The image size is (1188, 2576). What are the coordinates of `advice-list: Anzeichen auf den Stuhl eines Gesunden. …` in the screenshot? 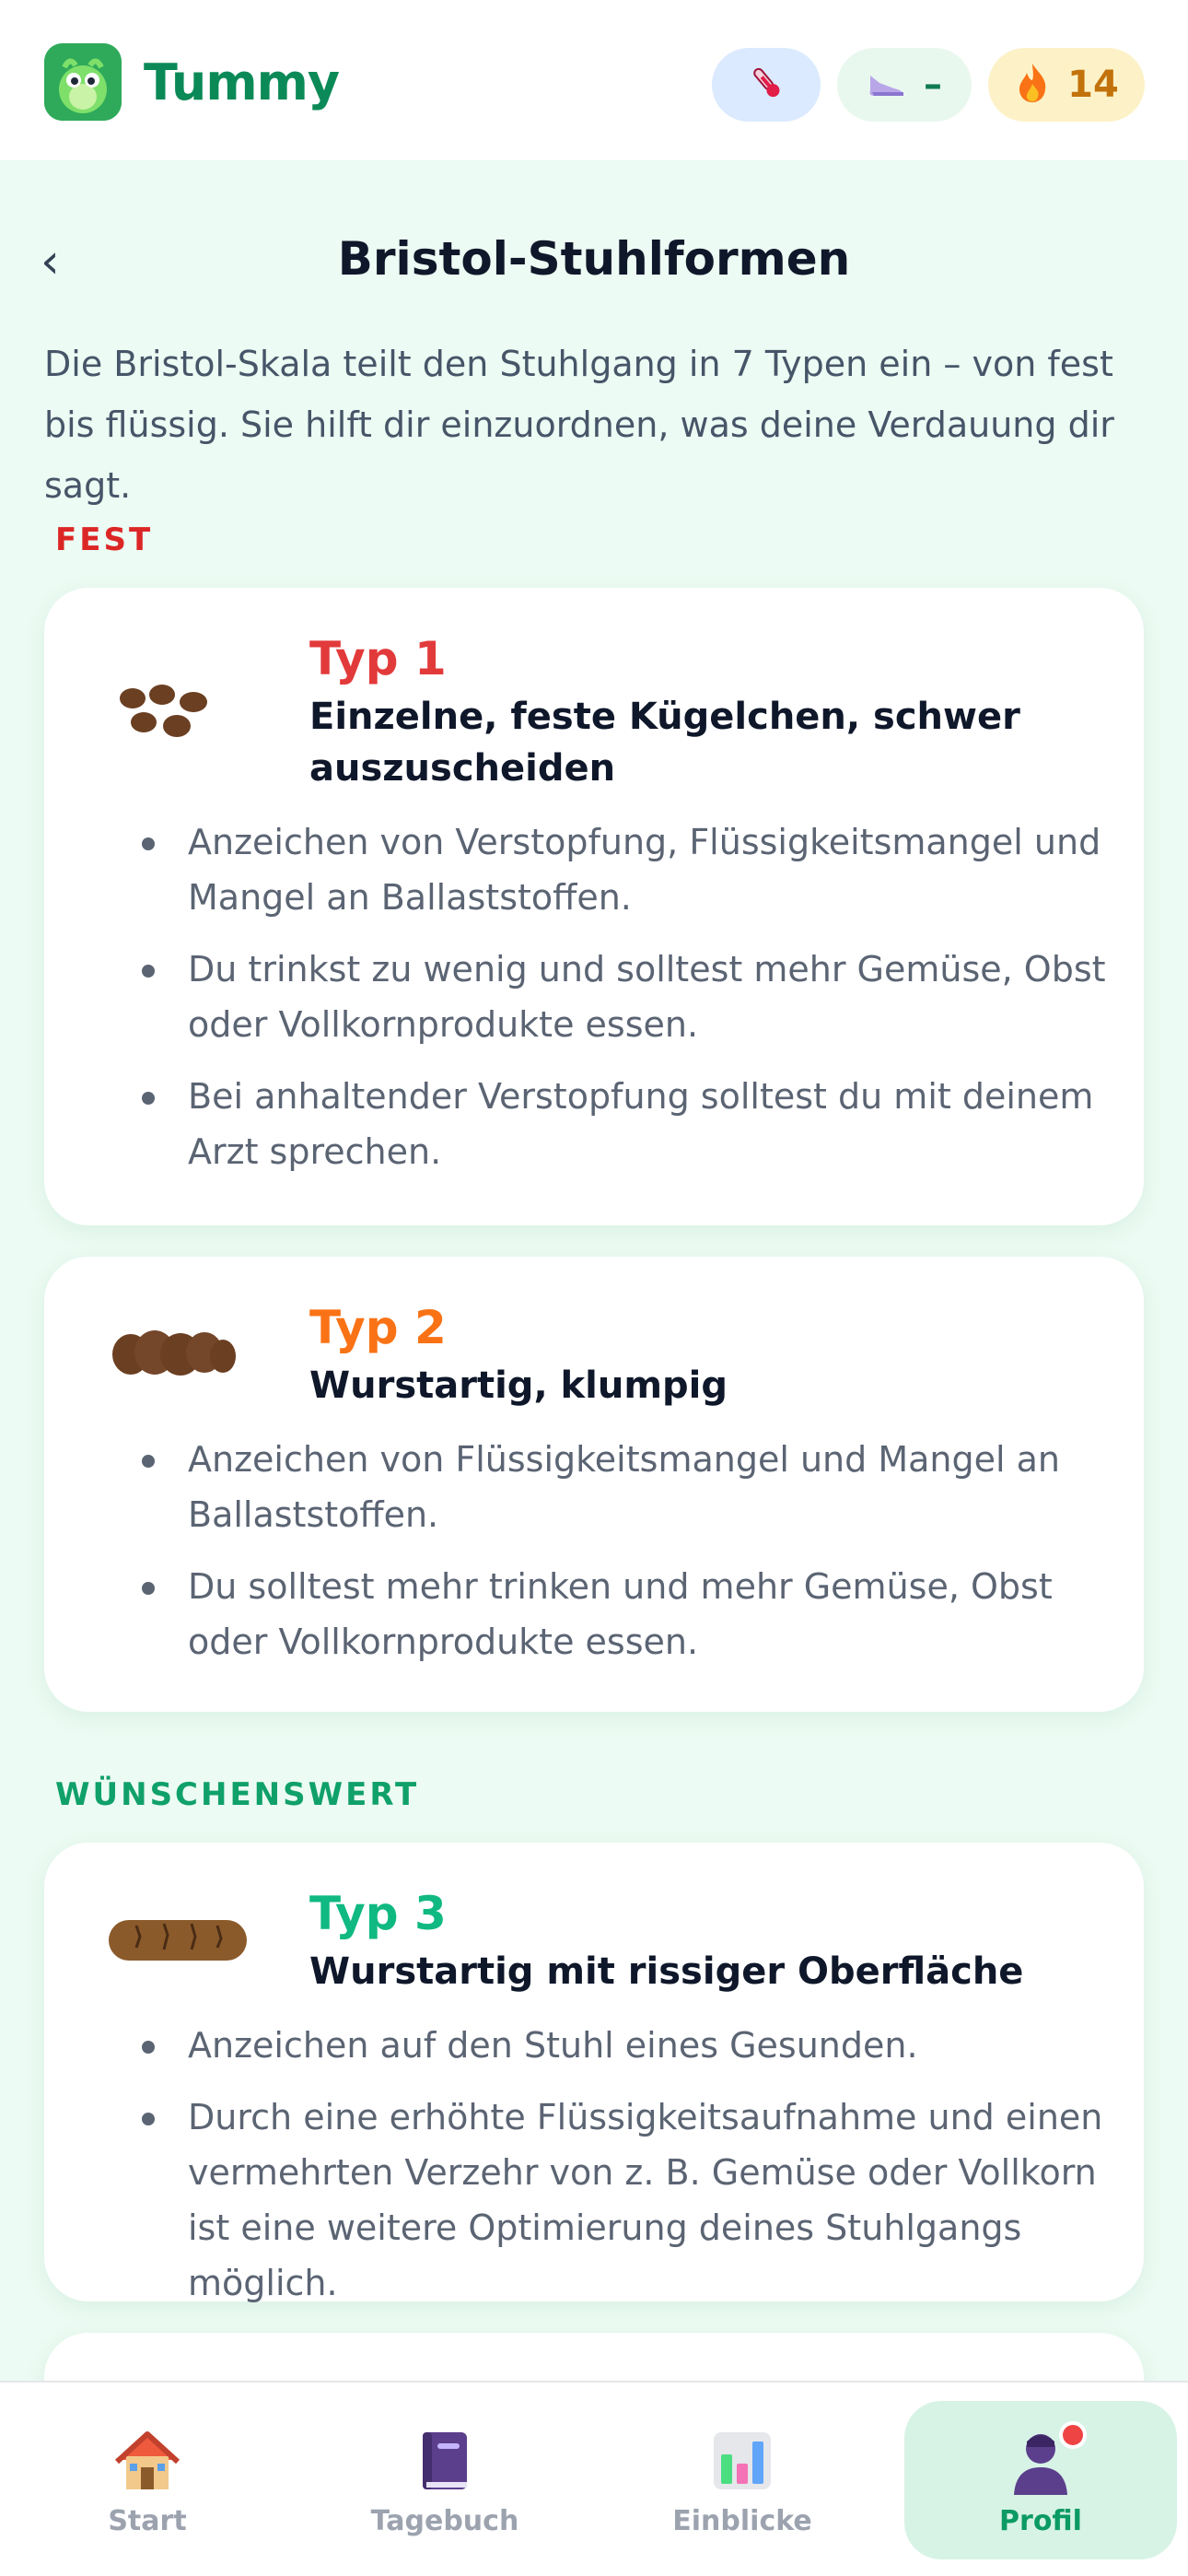 It's located at (604, 2172).